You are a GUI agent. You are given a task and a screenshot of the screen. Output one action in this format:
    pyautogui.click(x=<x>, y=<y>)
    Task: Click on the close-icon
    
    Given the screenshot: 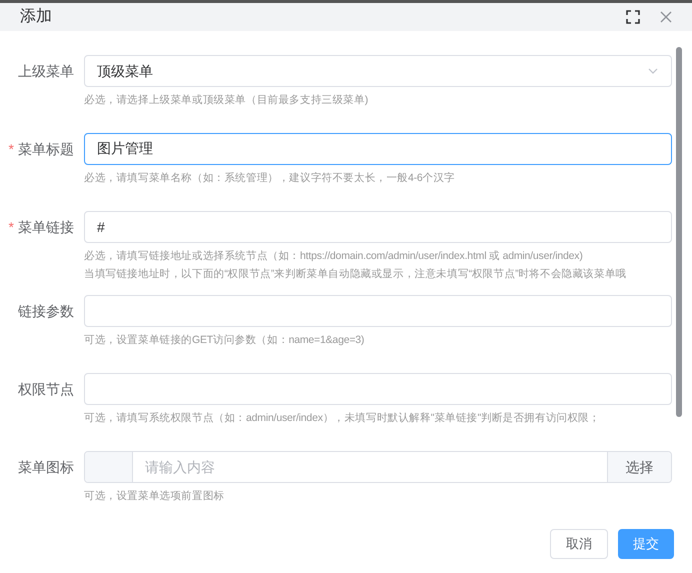 What is the action you would take?
    pyautogui.click(x=666, y=17)
    